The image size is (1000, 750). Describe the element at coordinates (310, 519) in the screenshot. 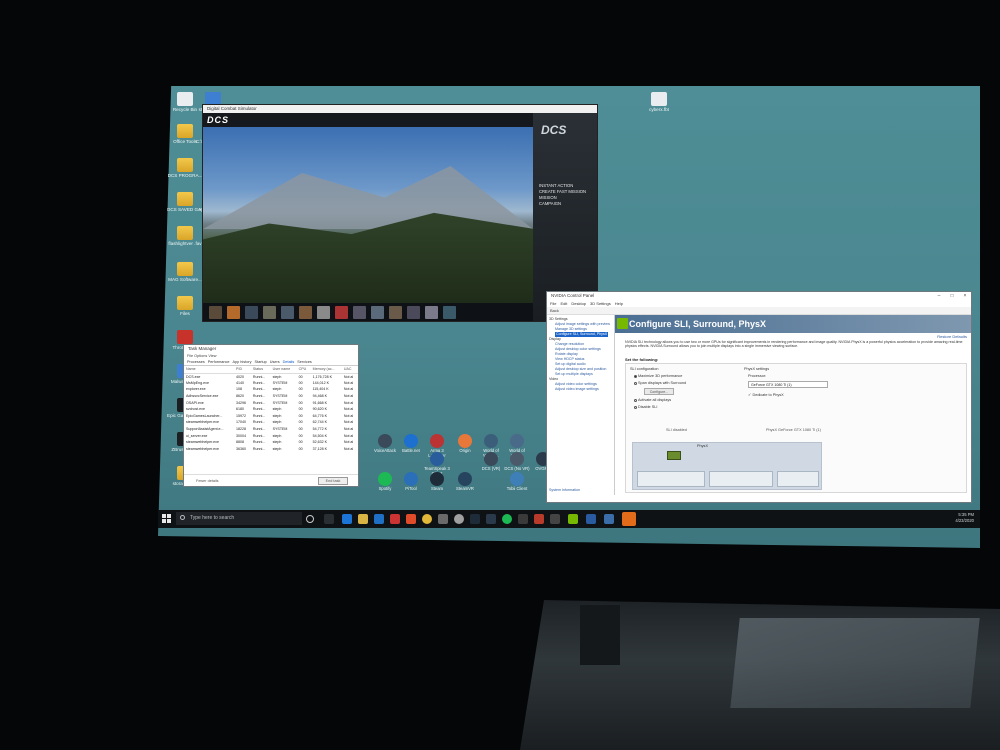

I see `cortana-icon` at that location.